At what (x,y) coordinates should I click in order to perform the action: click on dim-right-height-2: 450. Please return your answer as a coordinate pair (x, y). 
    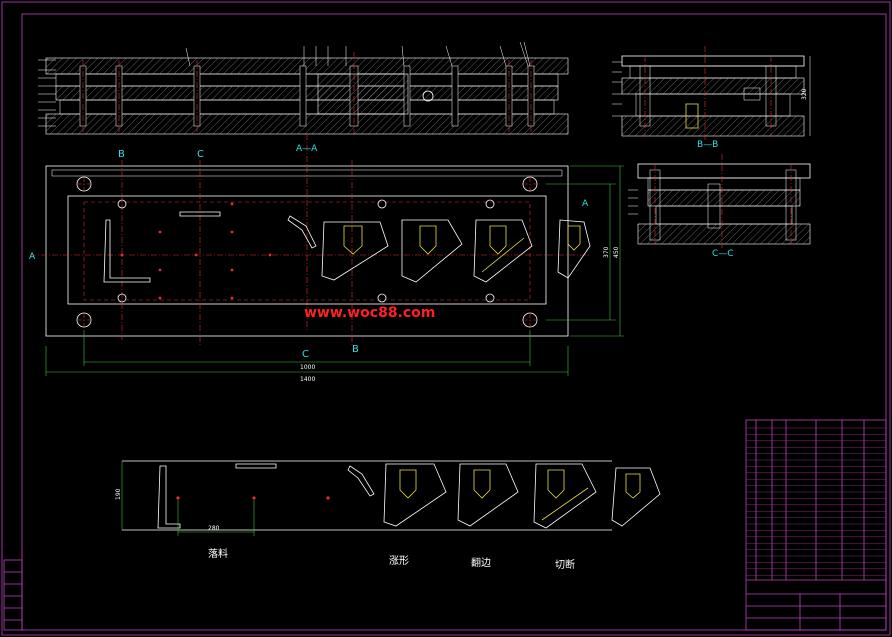
    Looking at the image, I should click on (616, 252).